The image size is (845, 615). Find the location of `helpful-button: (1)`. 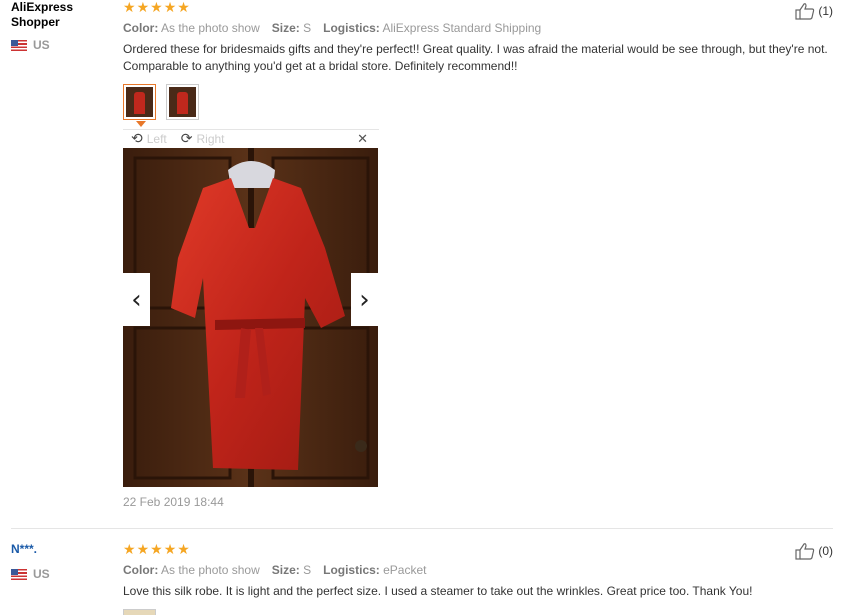

helpful-button: (1) is located at coordinates (814, 11).